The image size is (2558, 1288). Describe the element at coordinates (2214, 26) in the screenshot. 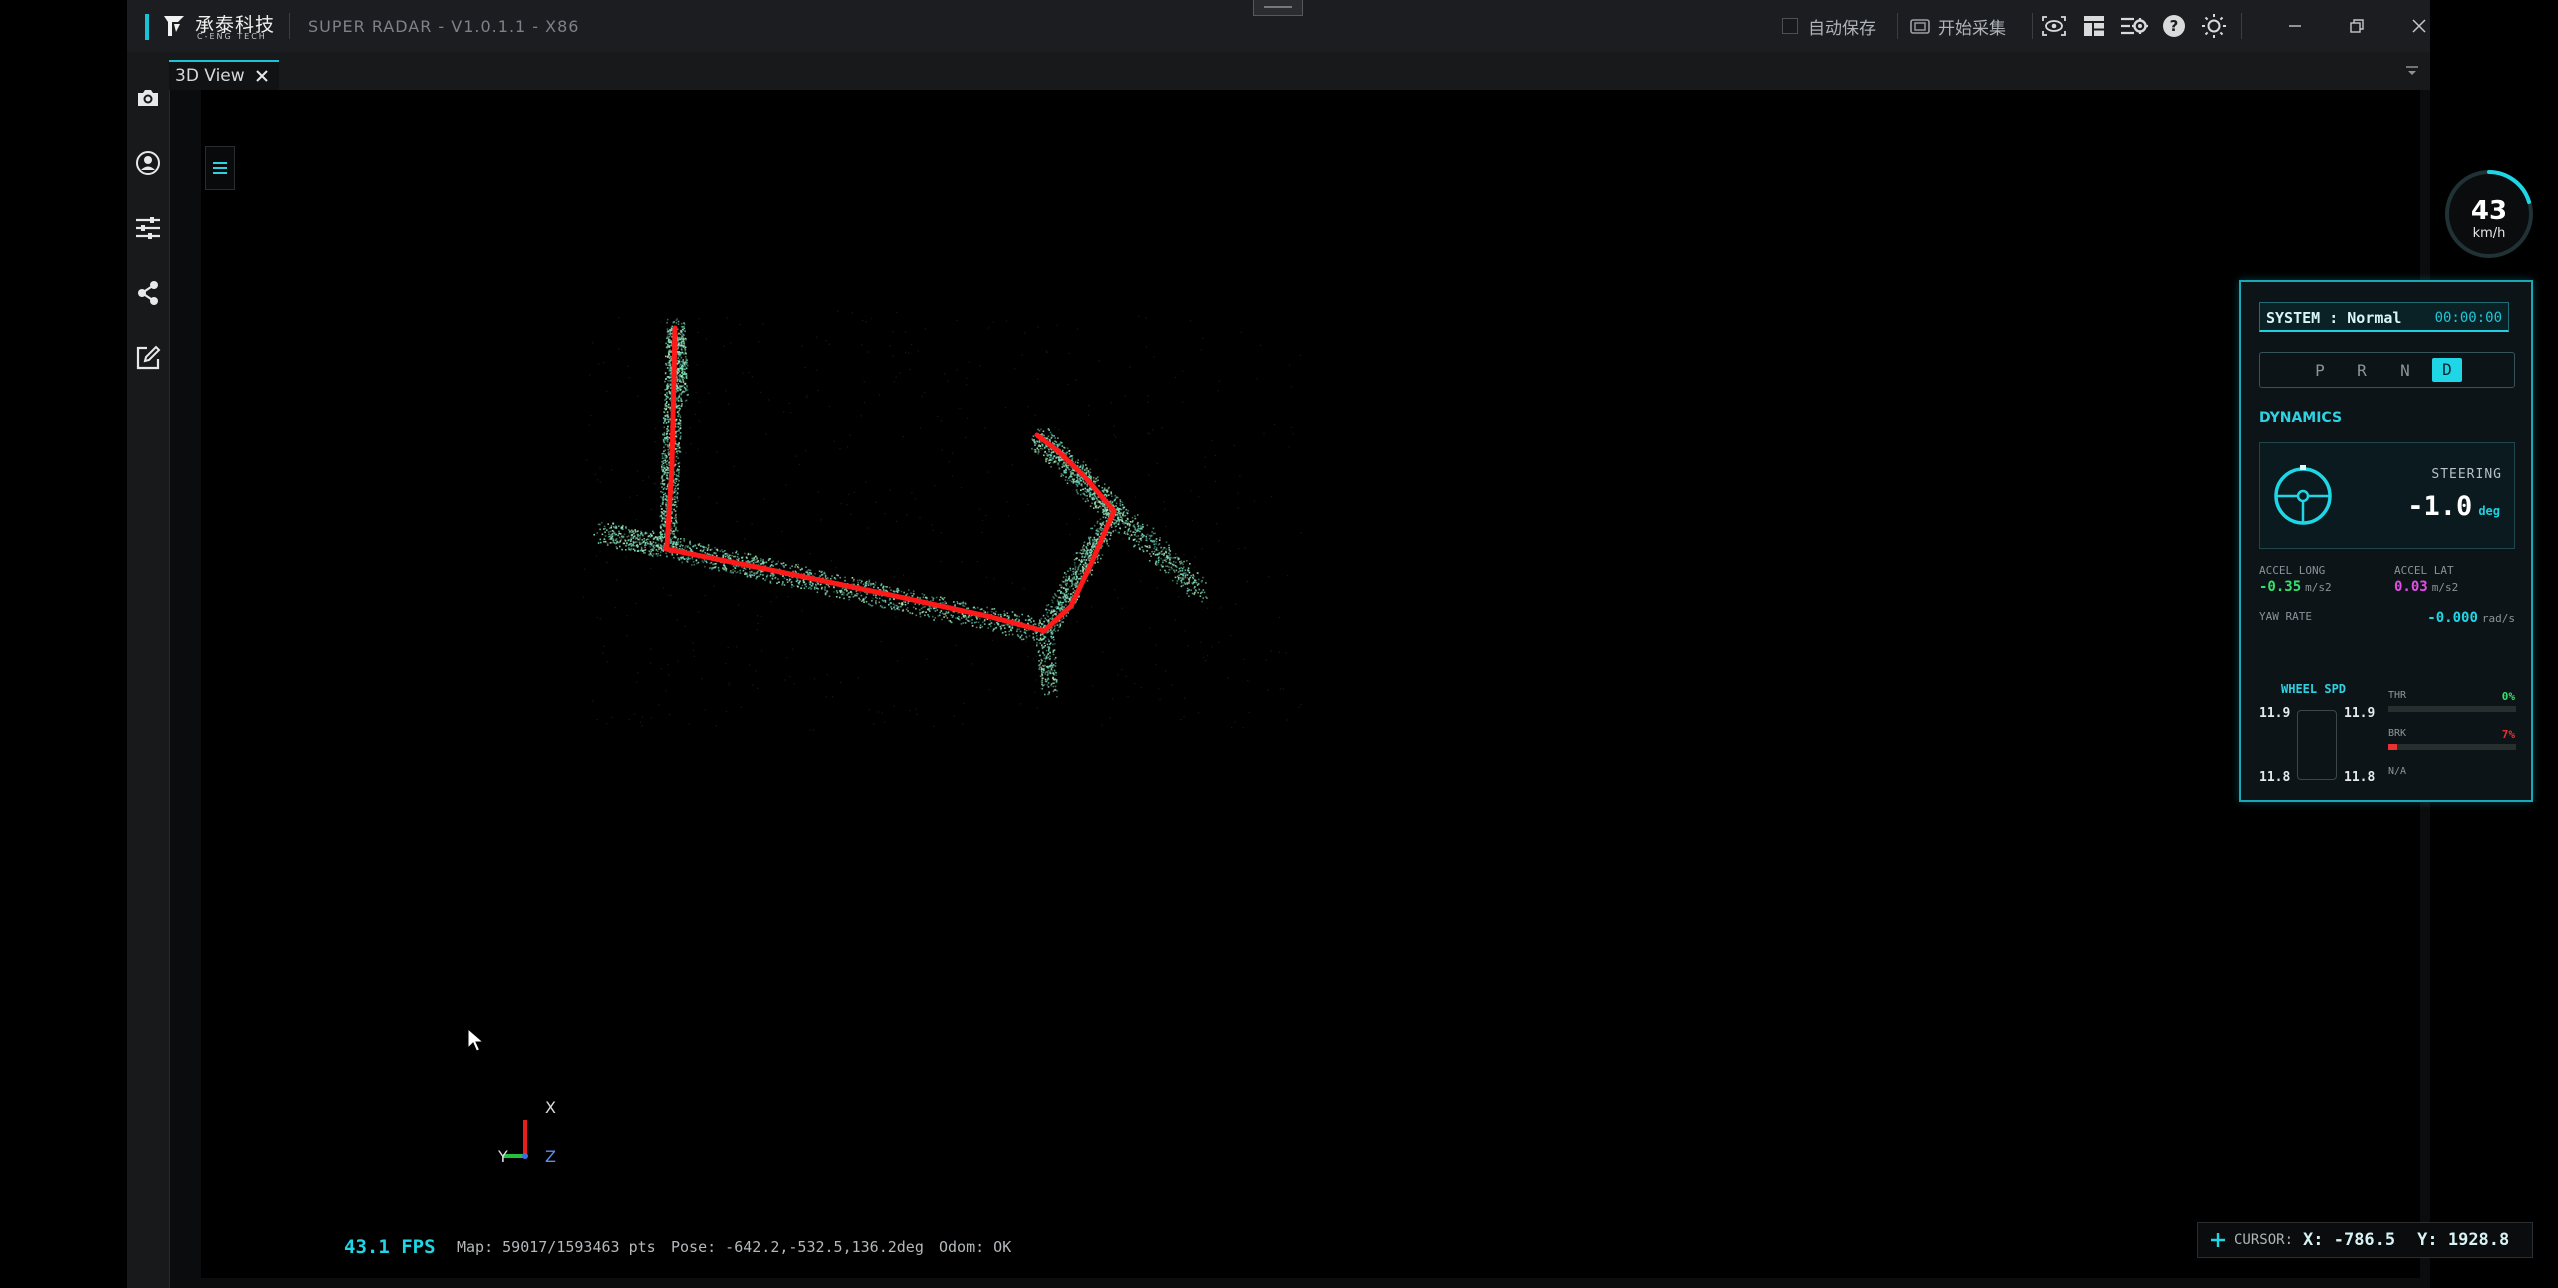

I see `brightness-icon` at that location.